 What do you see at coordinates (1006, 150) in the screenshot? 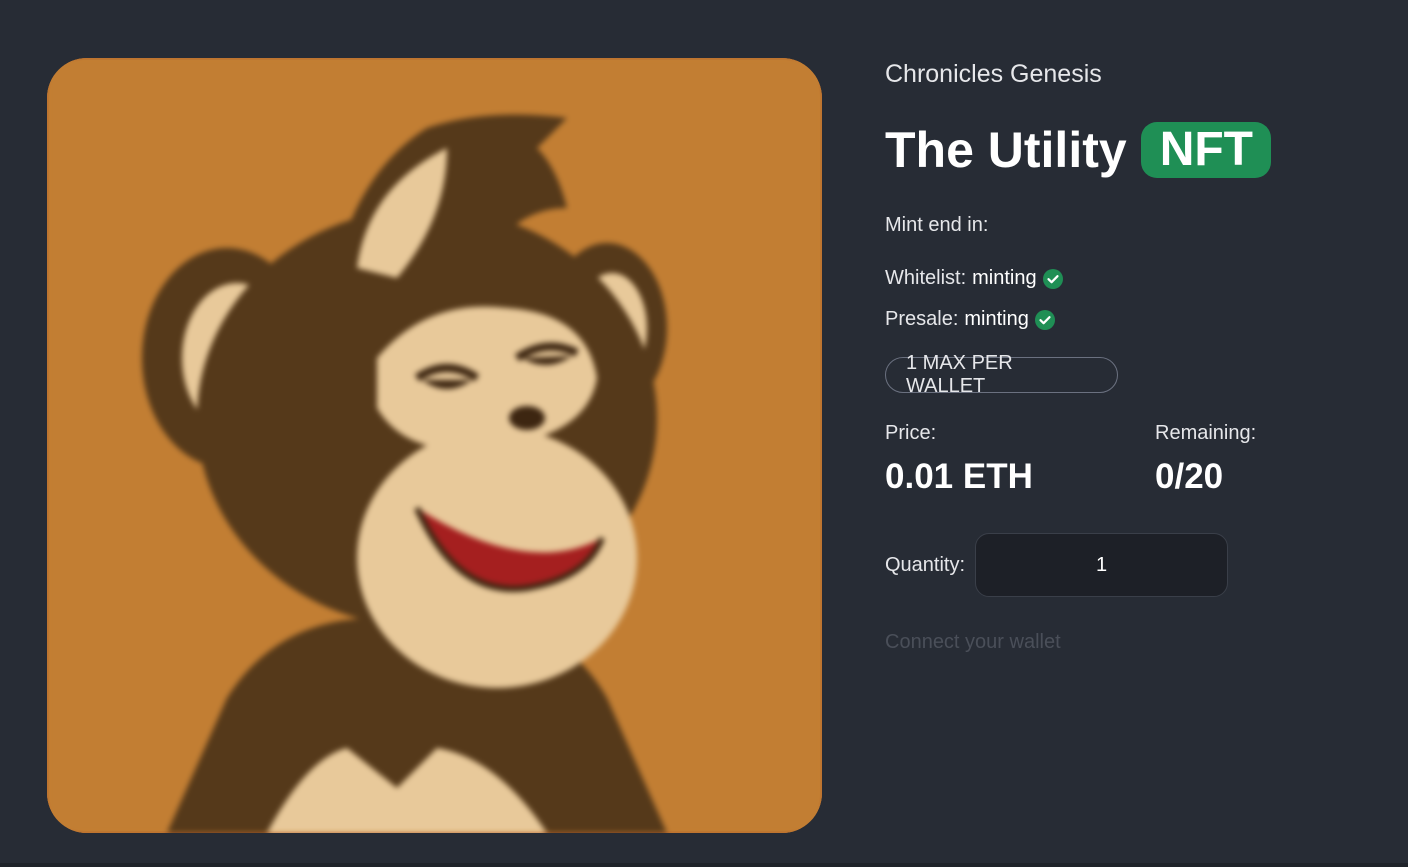
I see `title-text: The Utility` at bounding box center [1006, 150].